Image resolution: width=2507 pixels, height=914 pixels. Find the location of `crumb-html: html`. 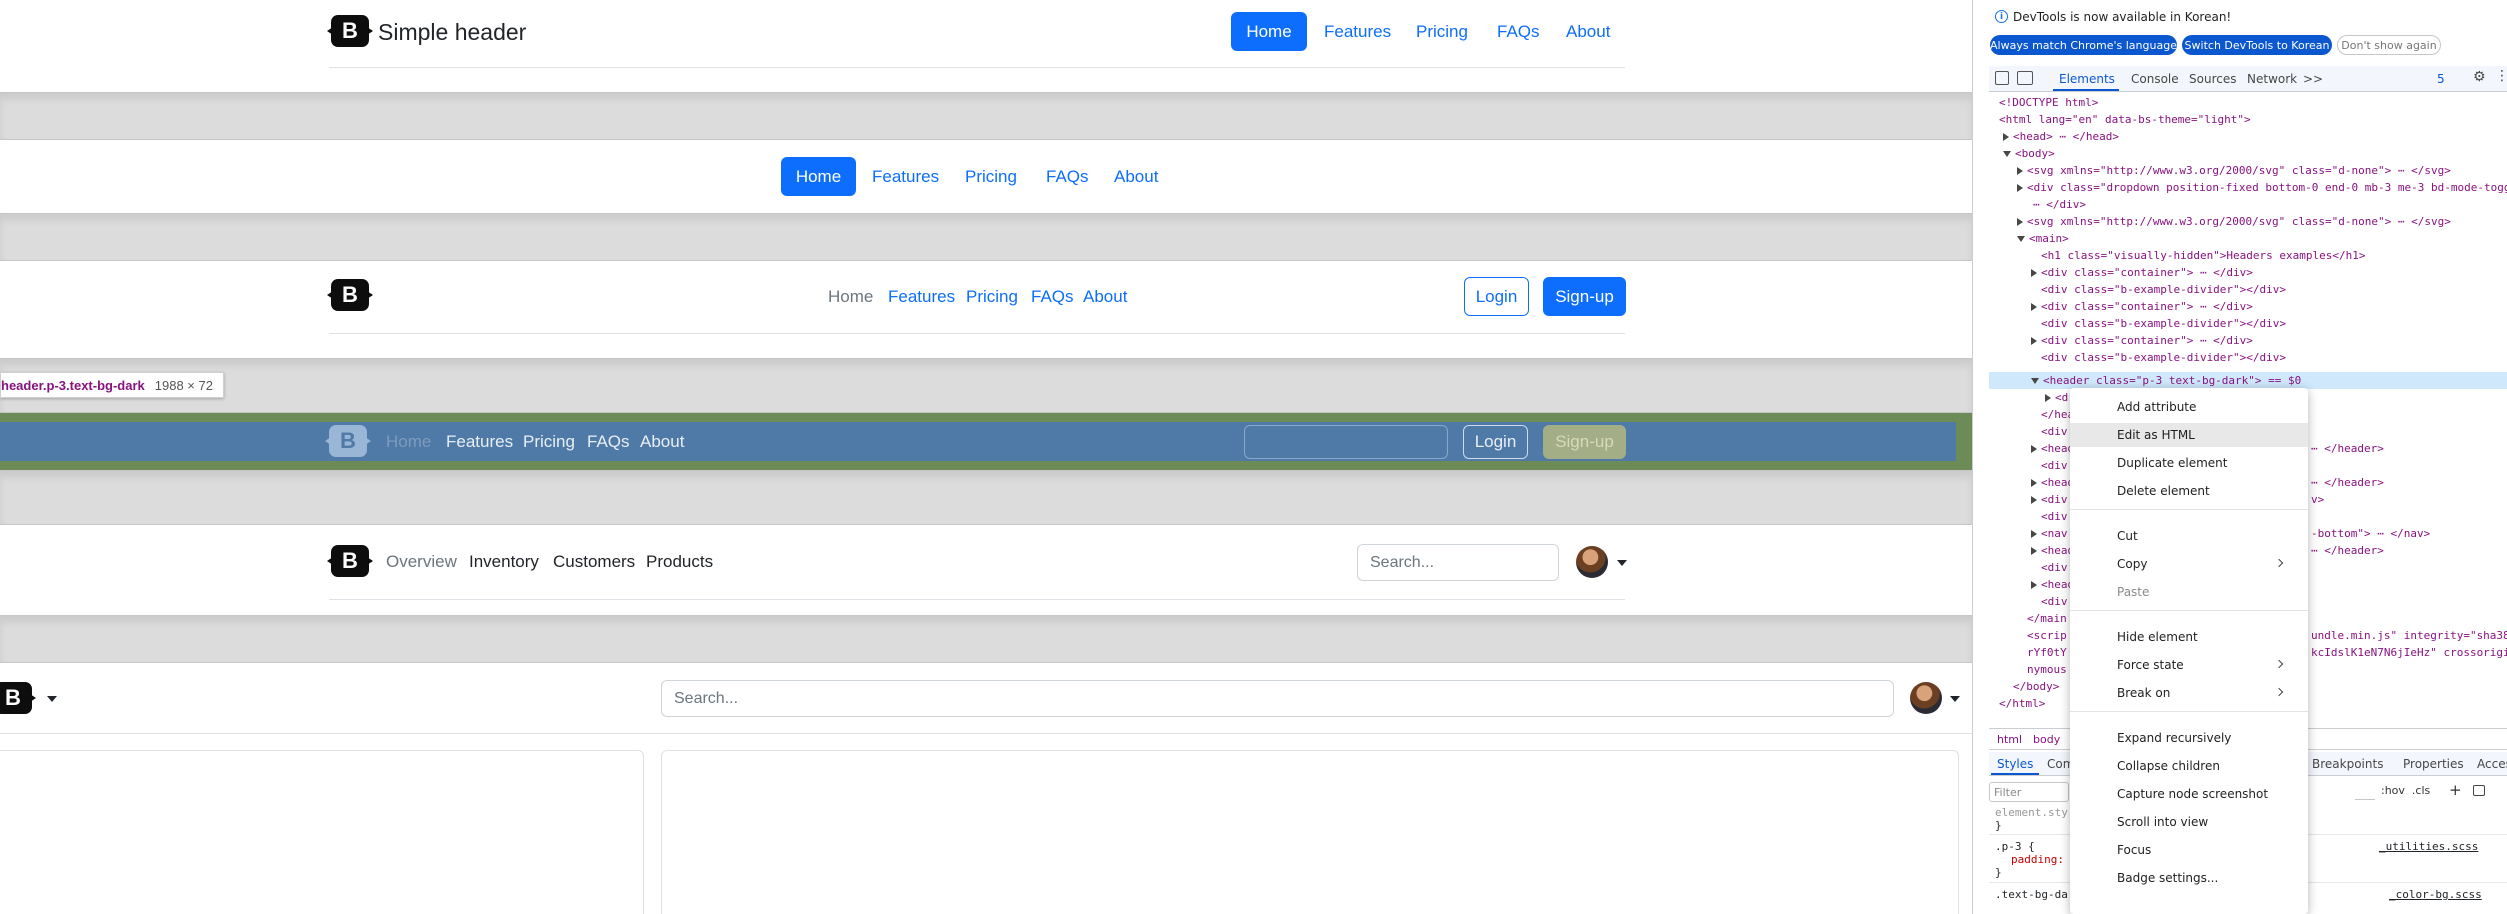

crumb-html: html is located at coordinates (2009, 739).